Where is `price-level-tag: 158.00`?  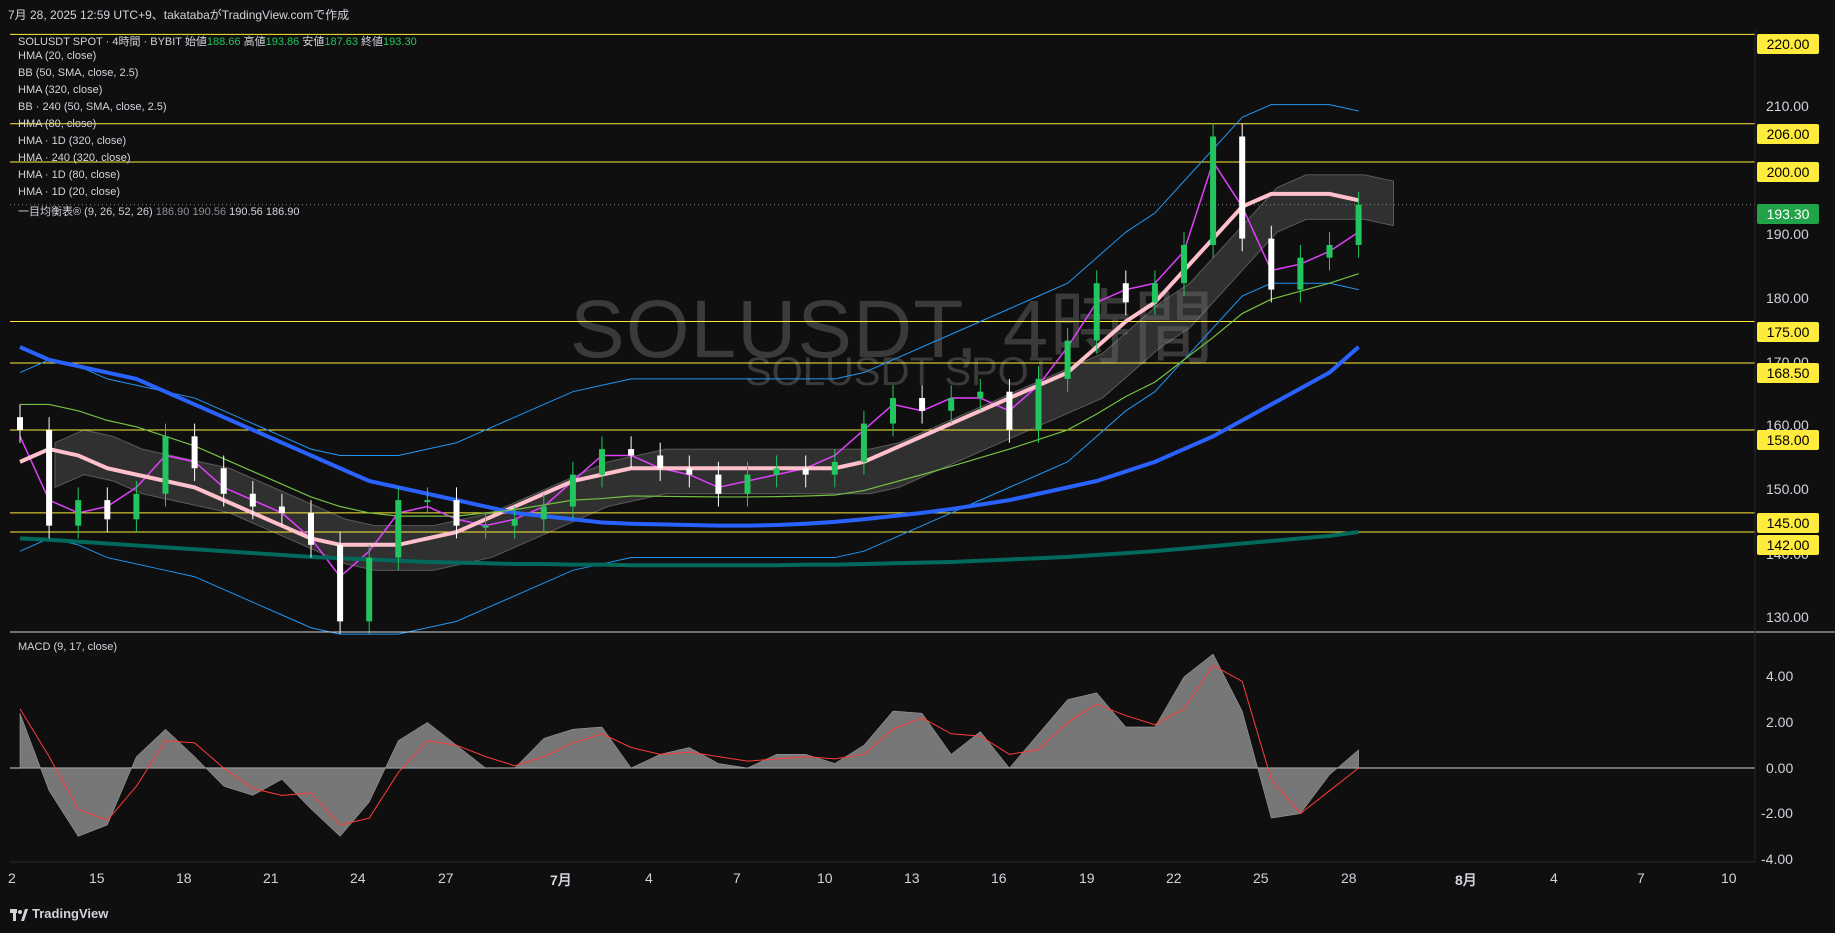 price-level-tag: 158.00 is located at coordinates (1788, 440).